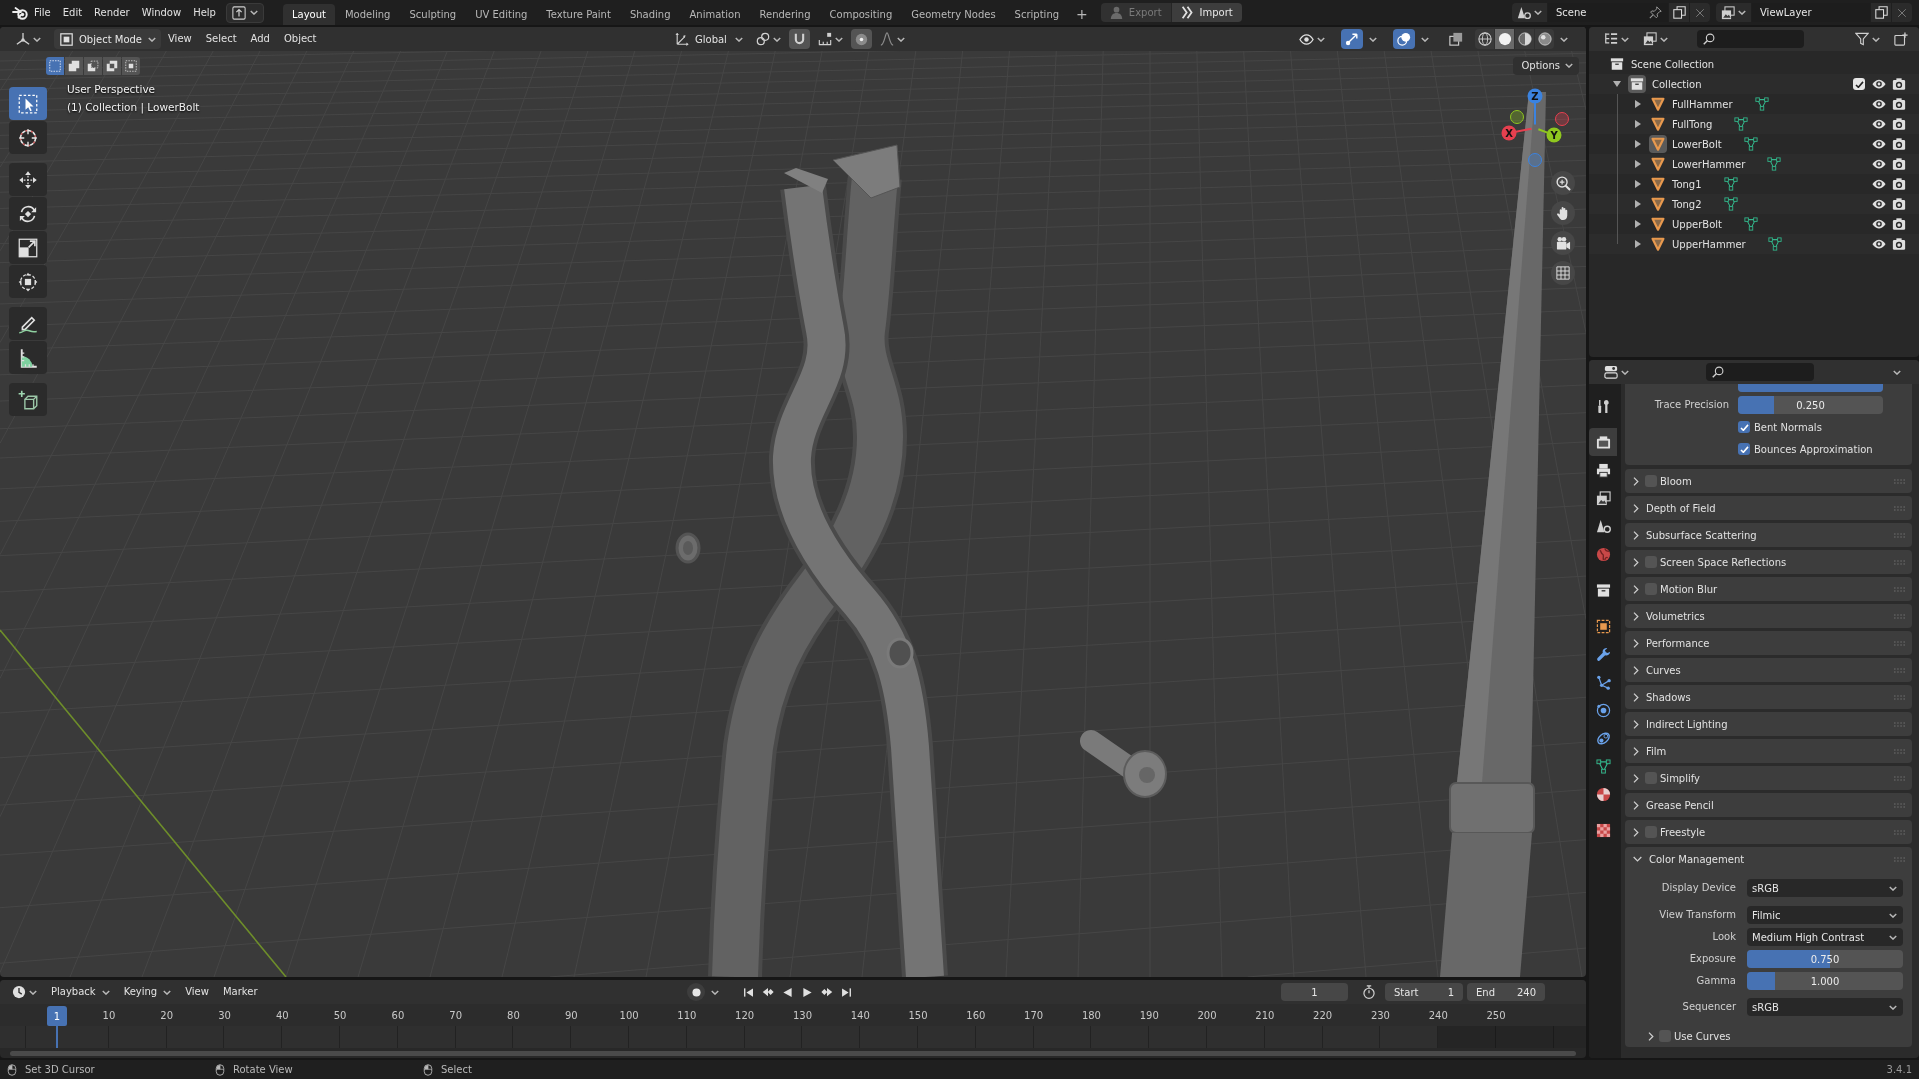 The width and height of the screenshot is (1919, 1079). Describe the element at coordinates (1750, 39) in the screenshot. I see `search-field` at that location.